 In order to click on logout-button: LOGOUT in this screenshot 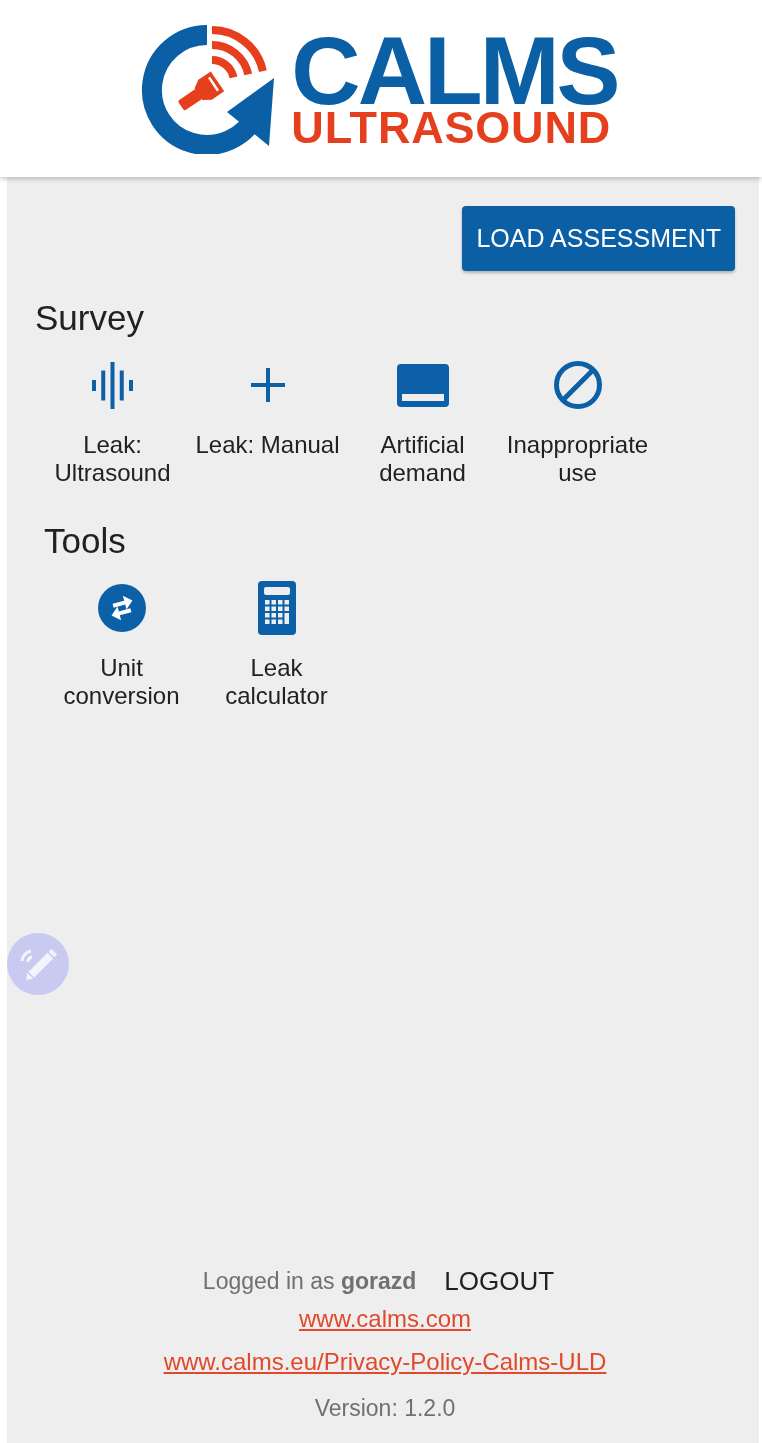, I will do `click(499, 1281)`.